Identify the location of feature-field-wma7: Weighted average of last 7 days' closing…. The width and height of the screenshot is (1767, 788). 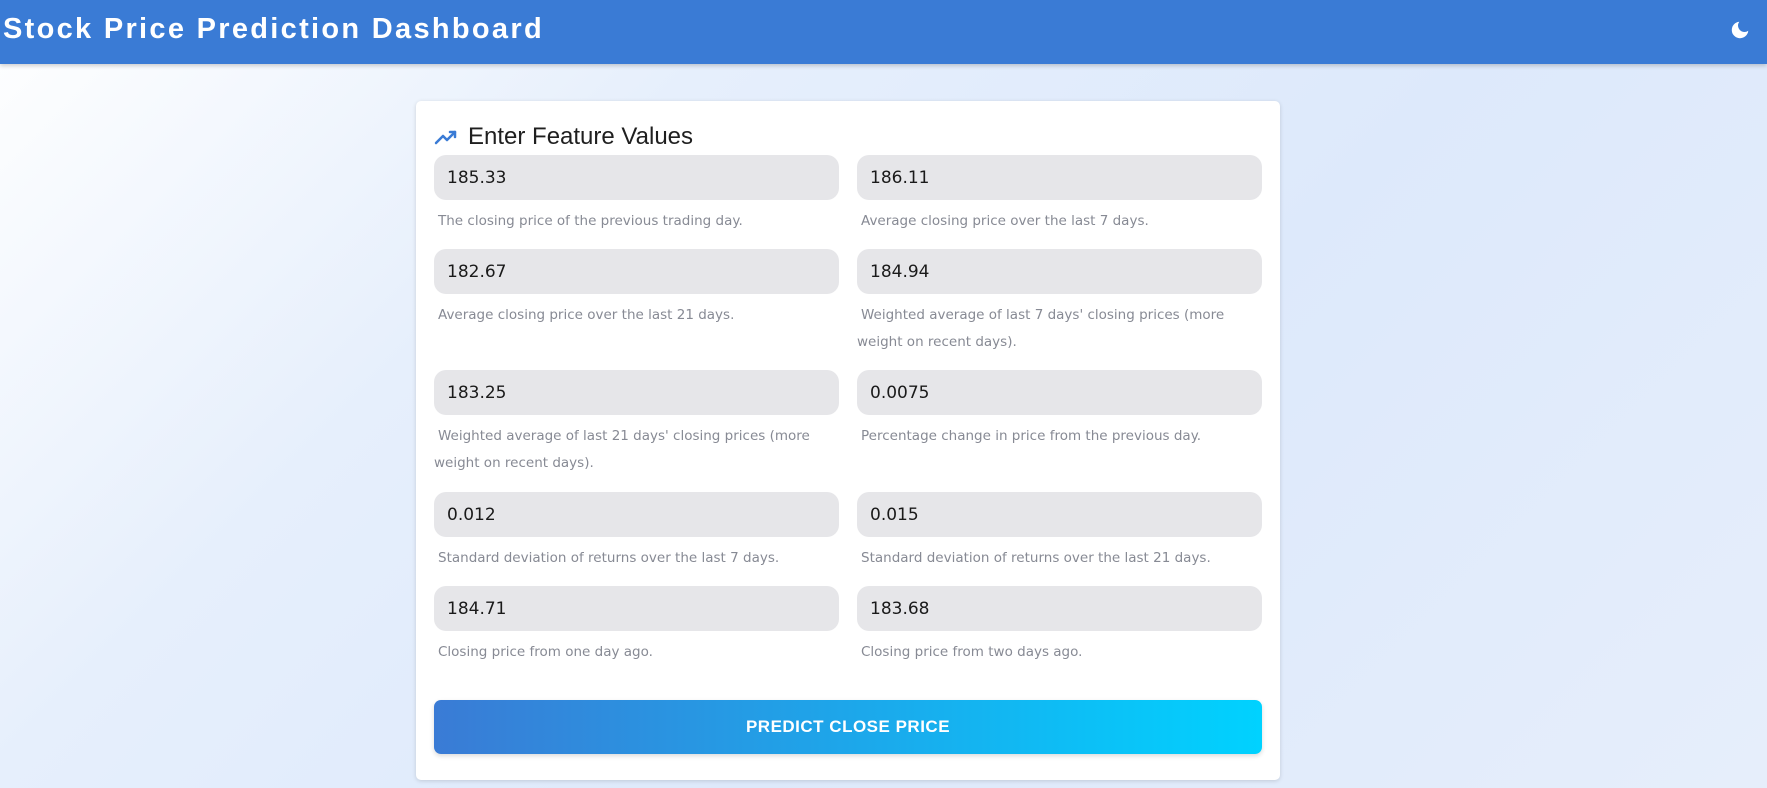
(1059, 302).